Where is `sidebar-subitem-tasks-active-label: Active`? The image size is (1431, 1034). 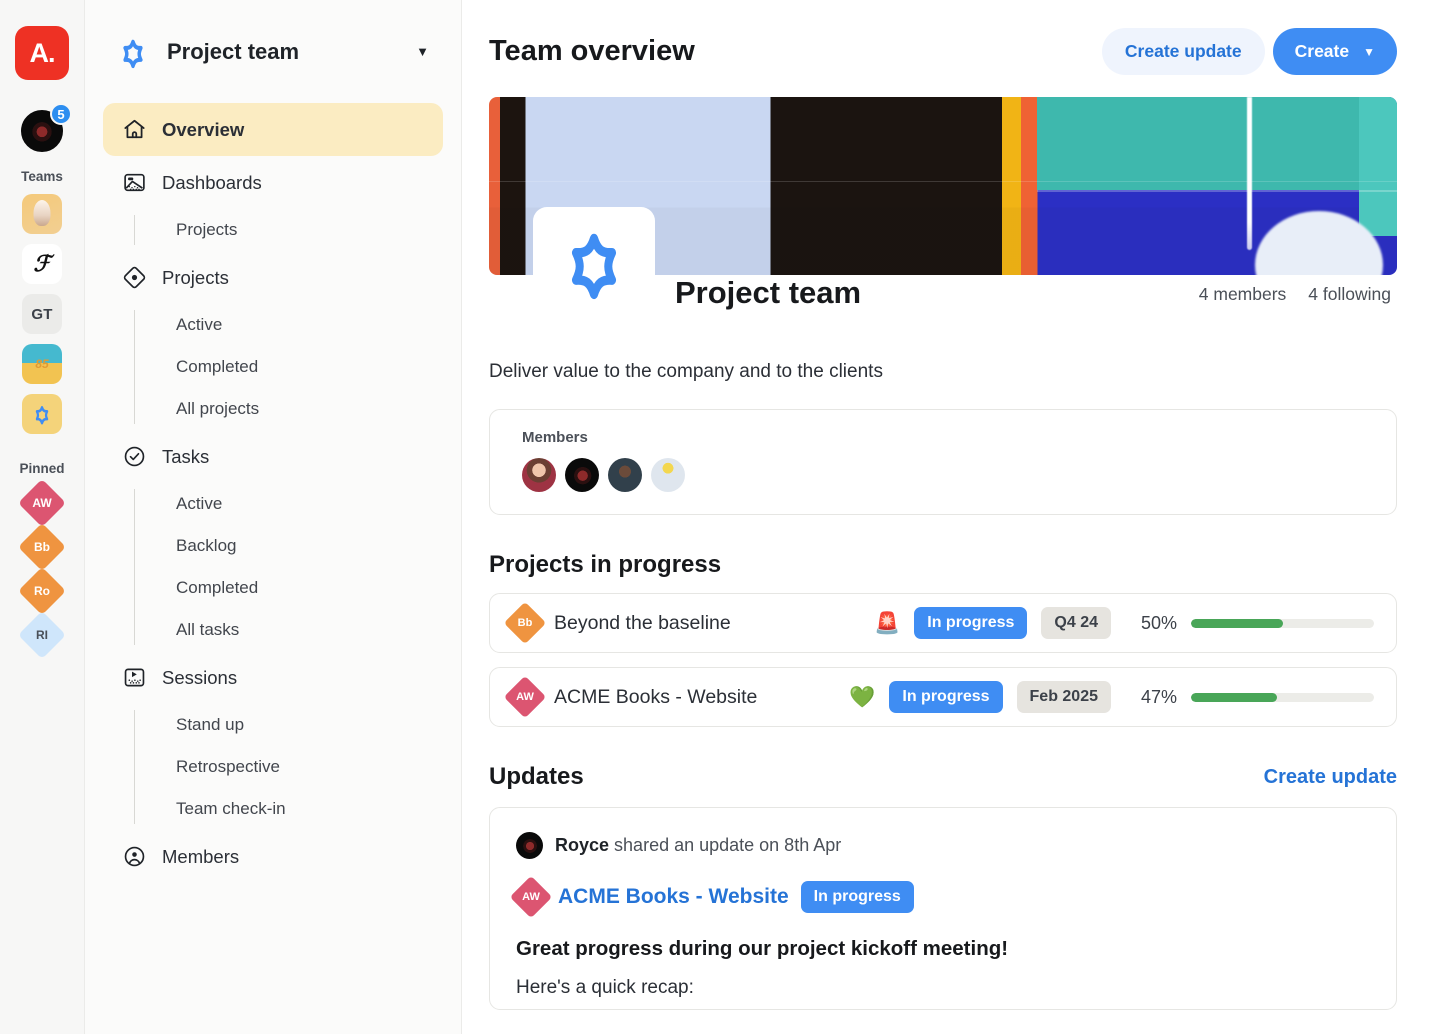 sidebar-subitem-tasks-active-label: Active is located at coordinates (199, 503).